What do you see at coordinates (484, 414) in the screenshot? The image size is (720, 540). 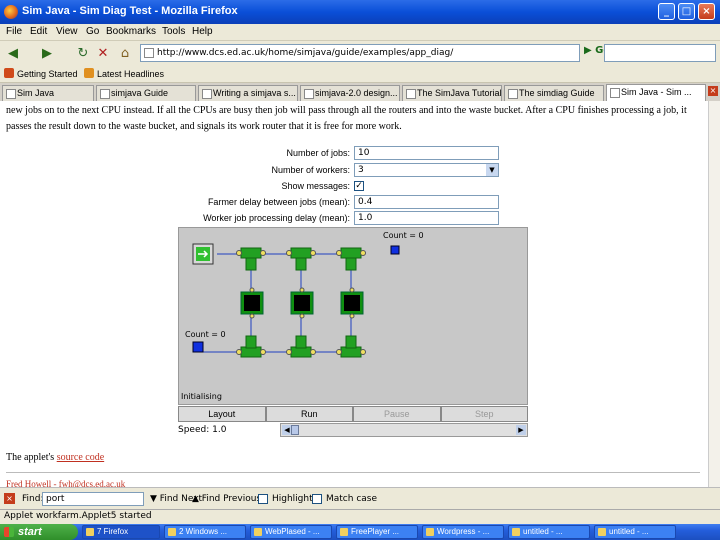 I see `step-button: Step` at bounding box center [484, 414].